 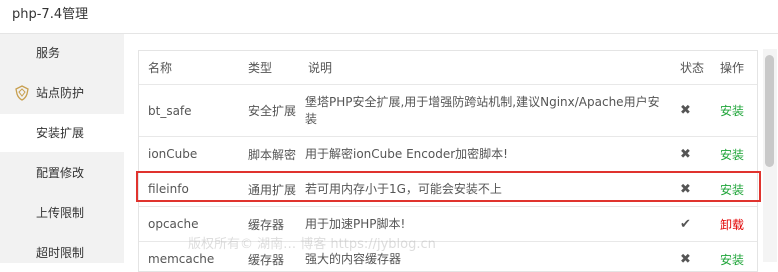 I want to click on extension-type: 安全扩展, so click(x=269, y=111).